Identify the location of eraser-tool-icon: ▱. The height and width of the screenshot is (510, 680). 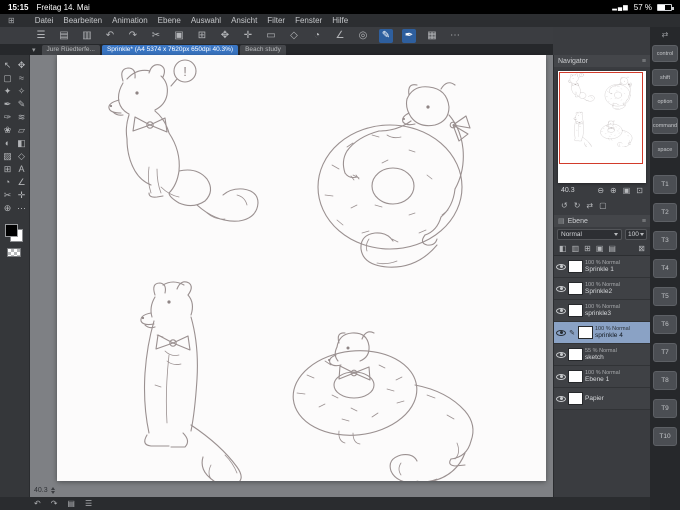
(22, 130).